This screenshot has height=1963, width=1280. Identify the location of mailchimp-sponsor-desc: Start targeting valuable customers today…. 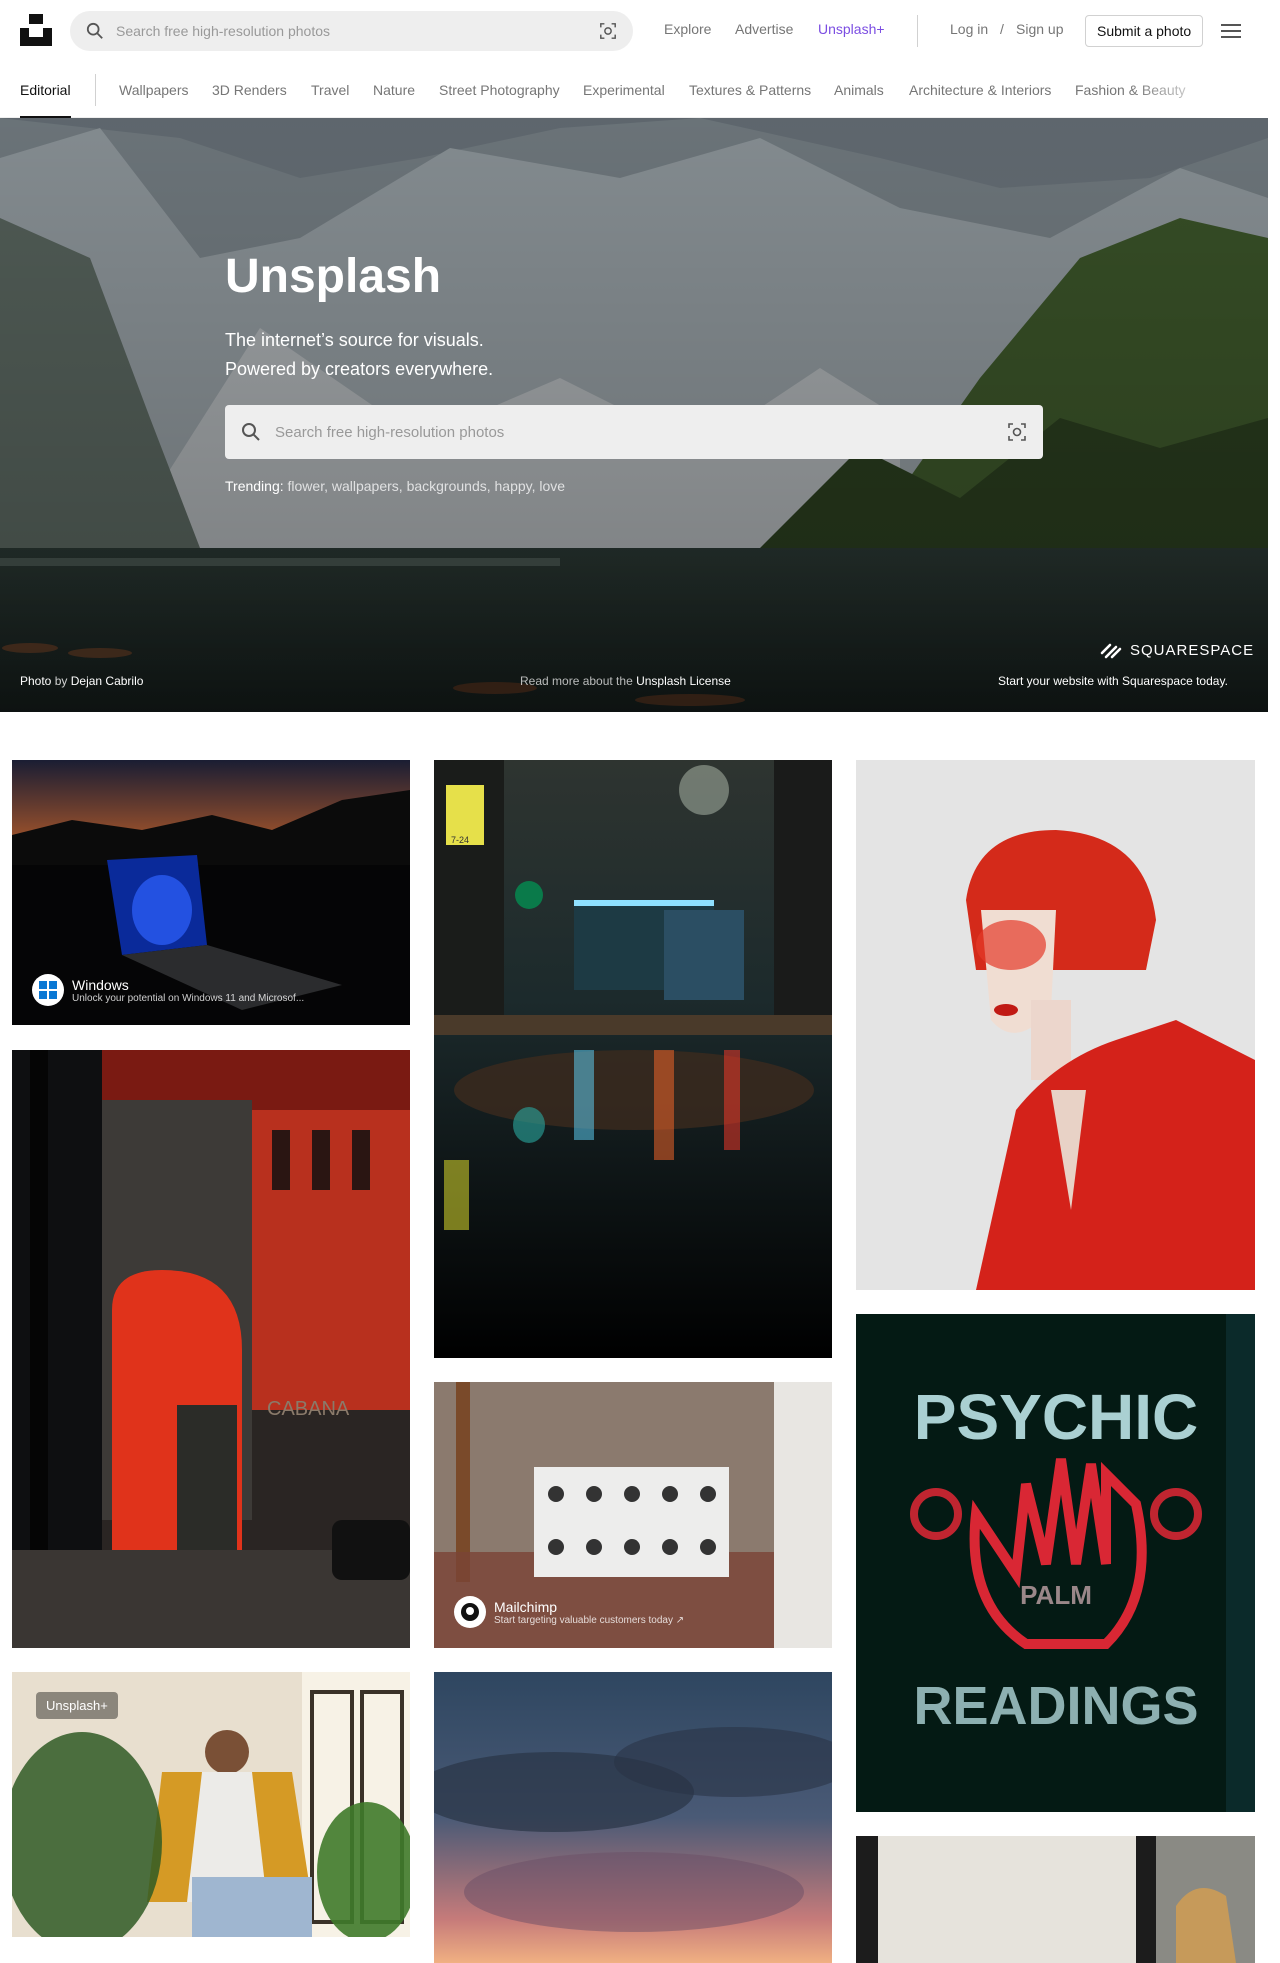
(589, 1620).